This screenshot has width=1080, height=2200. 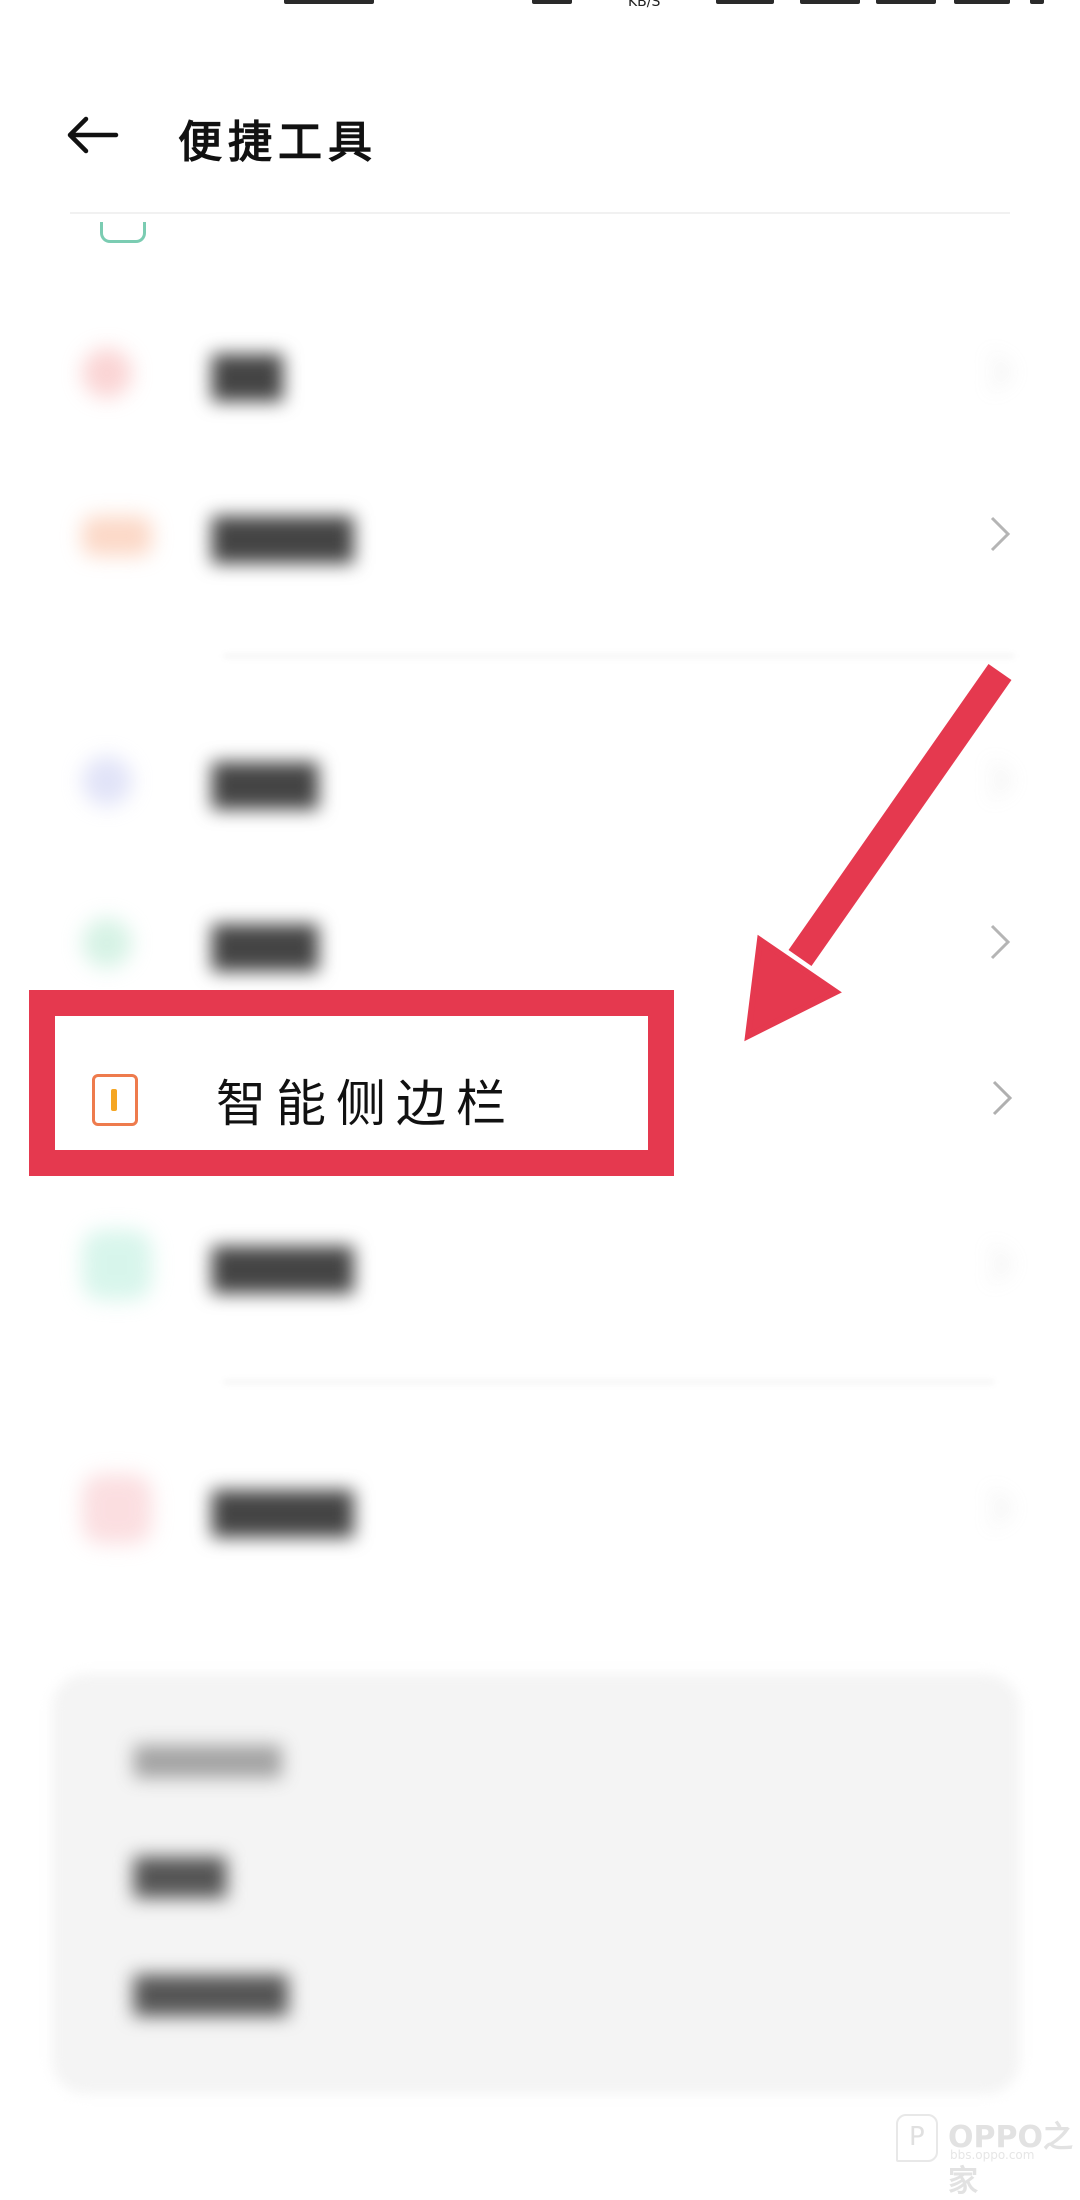 What do you see at coordinates (540, 5) in the screenshot?
I see `status-bar: KB/S` at bounding box center [540, 5].